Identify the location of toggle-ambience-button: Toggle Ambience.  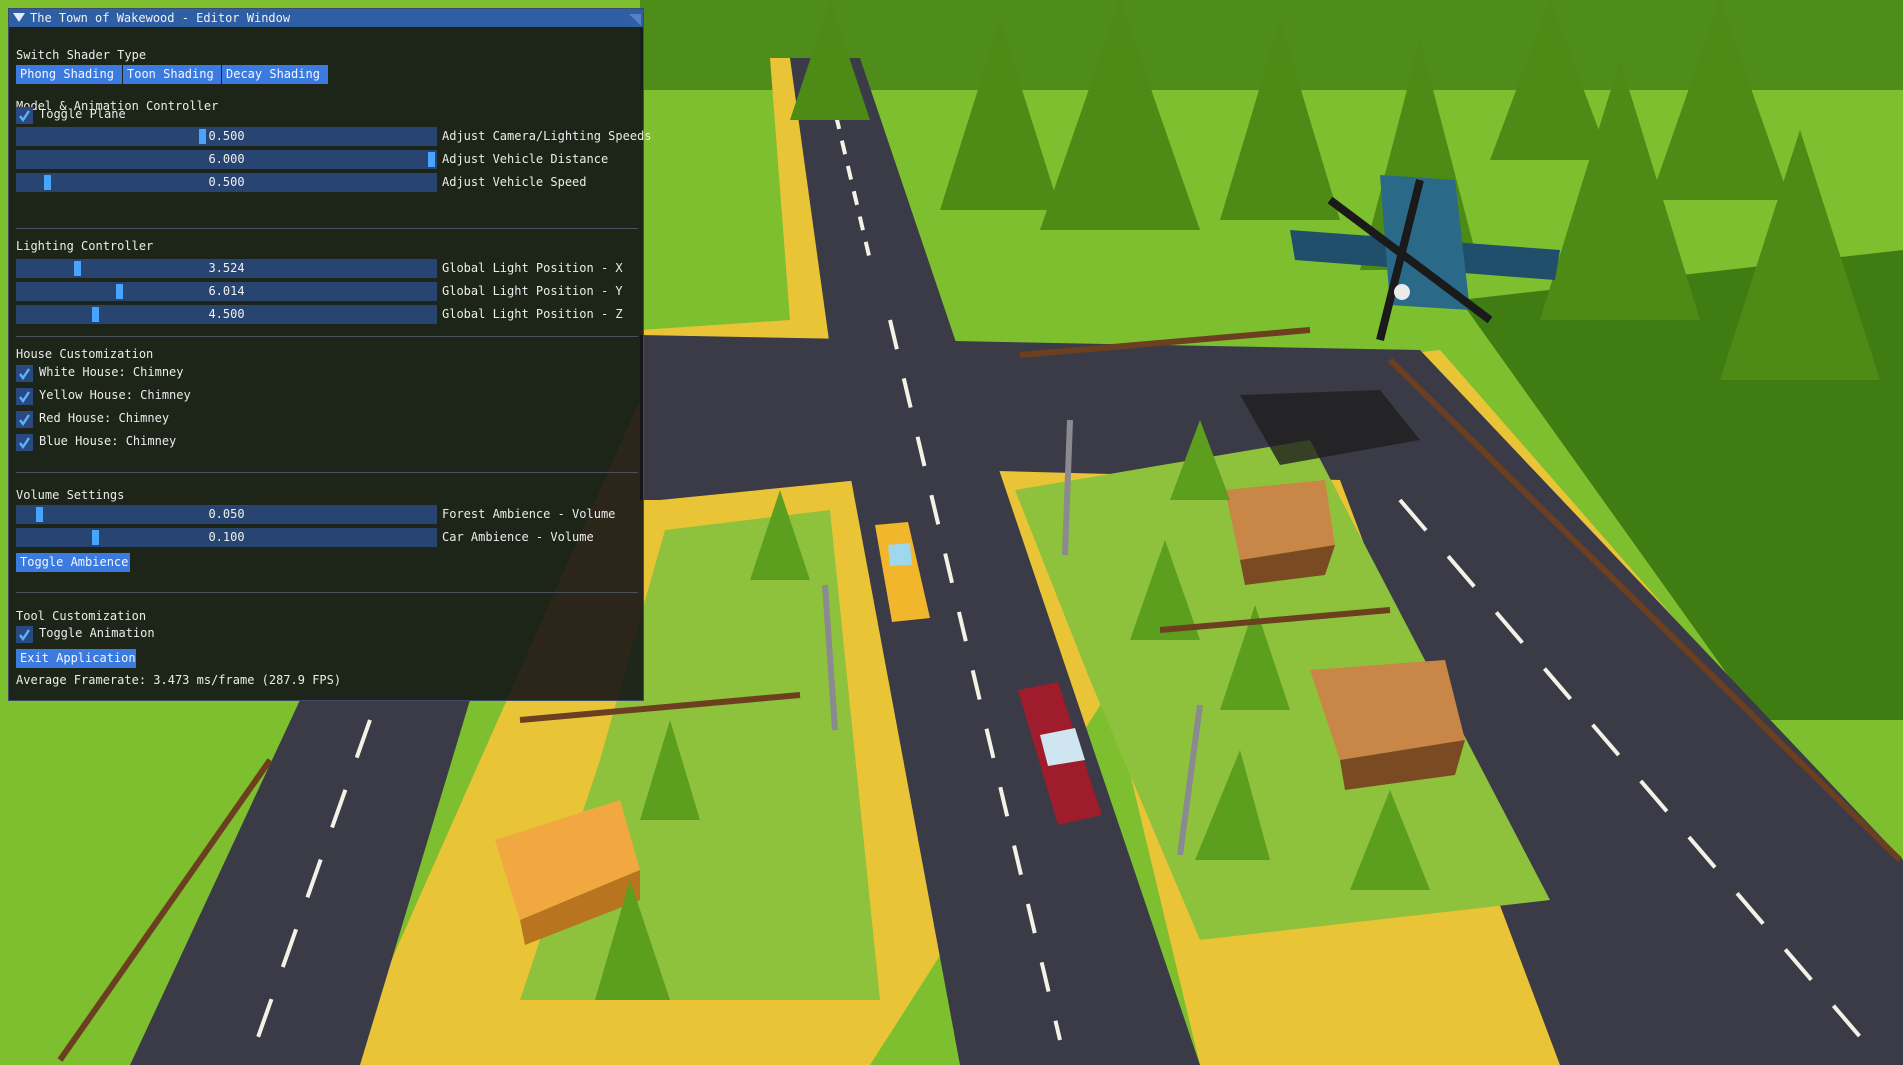
(73, 562).